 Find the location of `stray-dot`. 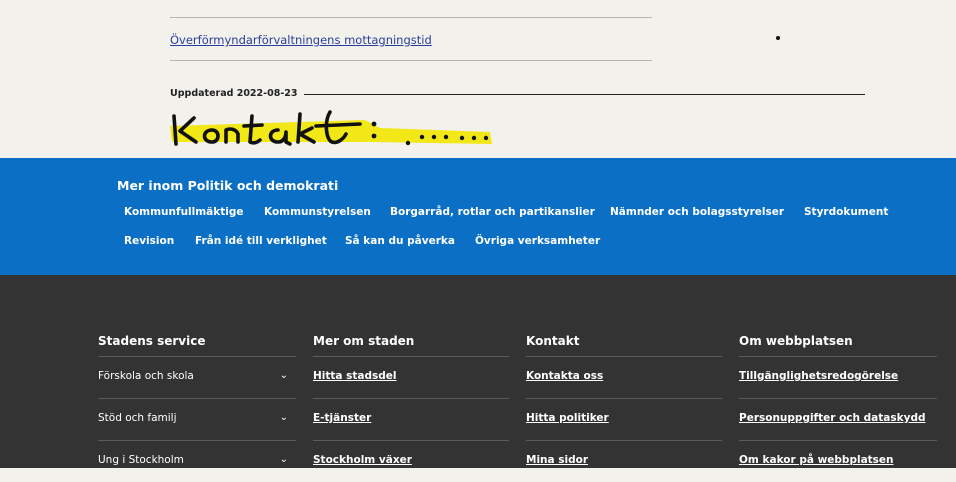

stray-dot is located at coordinates (778, 38).